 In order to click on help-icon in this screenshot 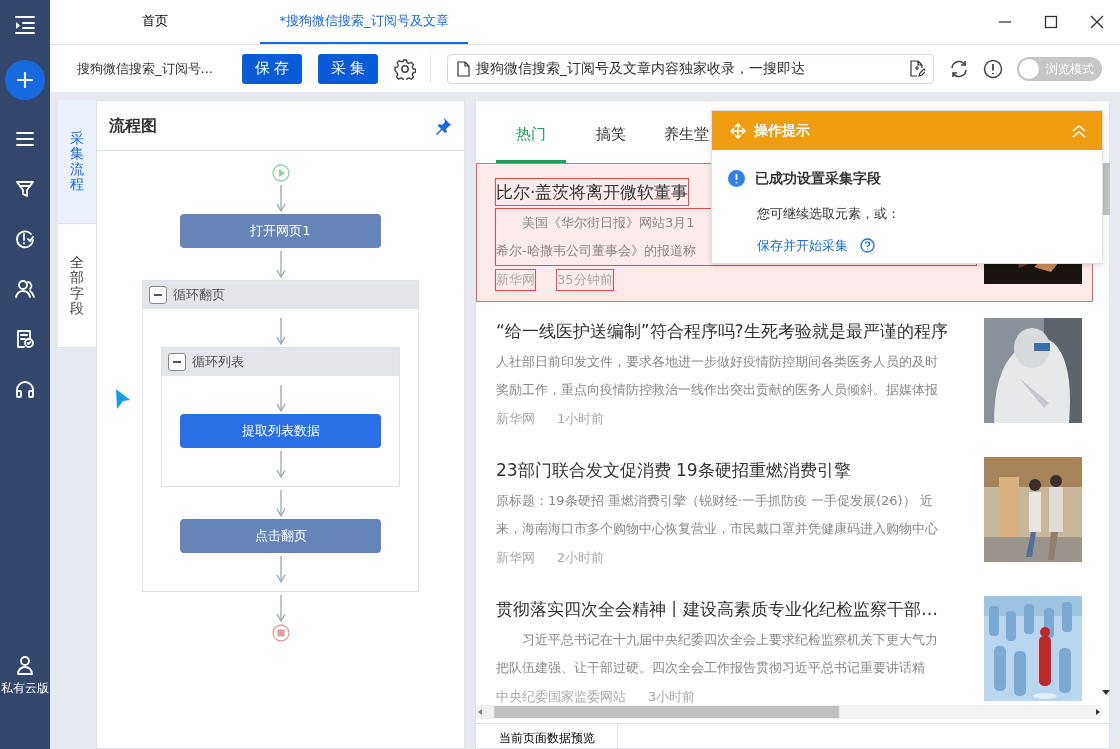, I will do `click(867, 245)`.